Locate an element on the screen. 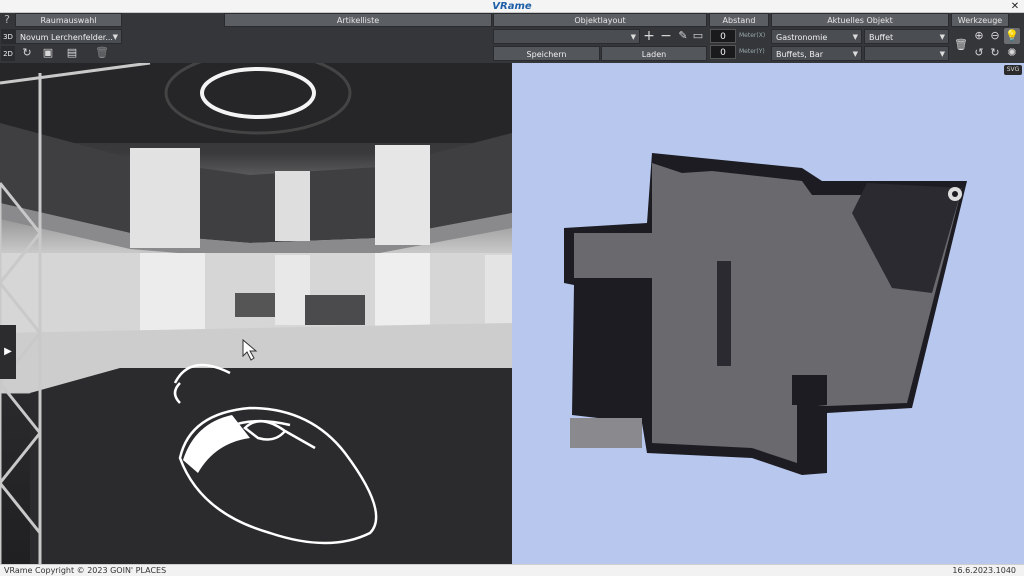 The width and height of the screenshot is (1024, 576). folder-open-icon: ▤ is located at coordinates (72, 53).